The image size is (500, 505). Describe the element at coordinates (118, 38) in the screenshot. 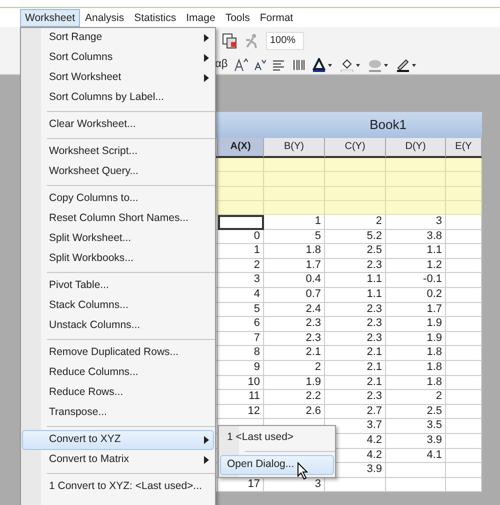

I see `menu-item: Sort Range` at that location.